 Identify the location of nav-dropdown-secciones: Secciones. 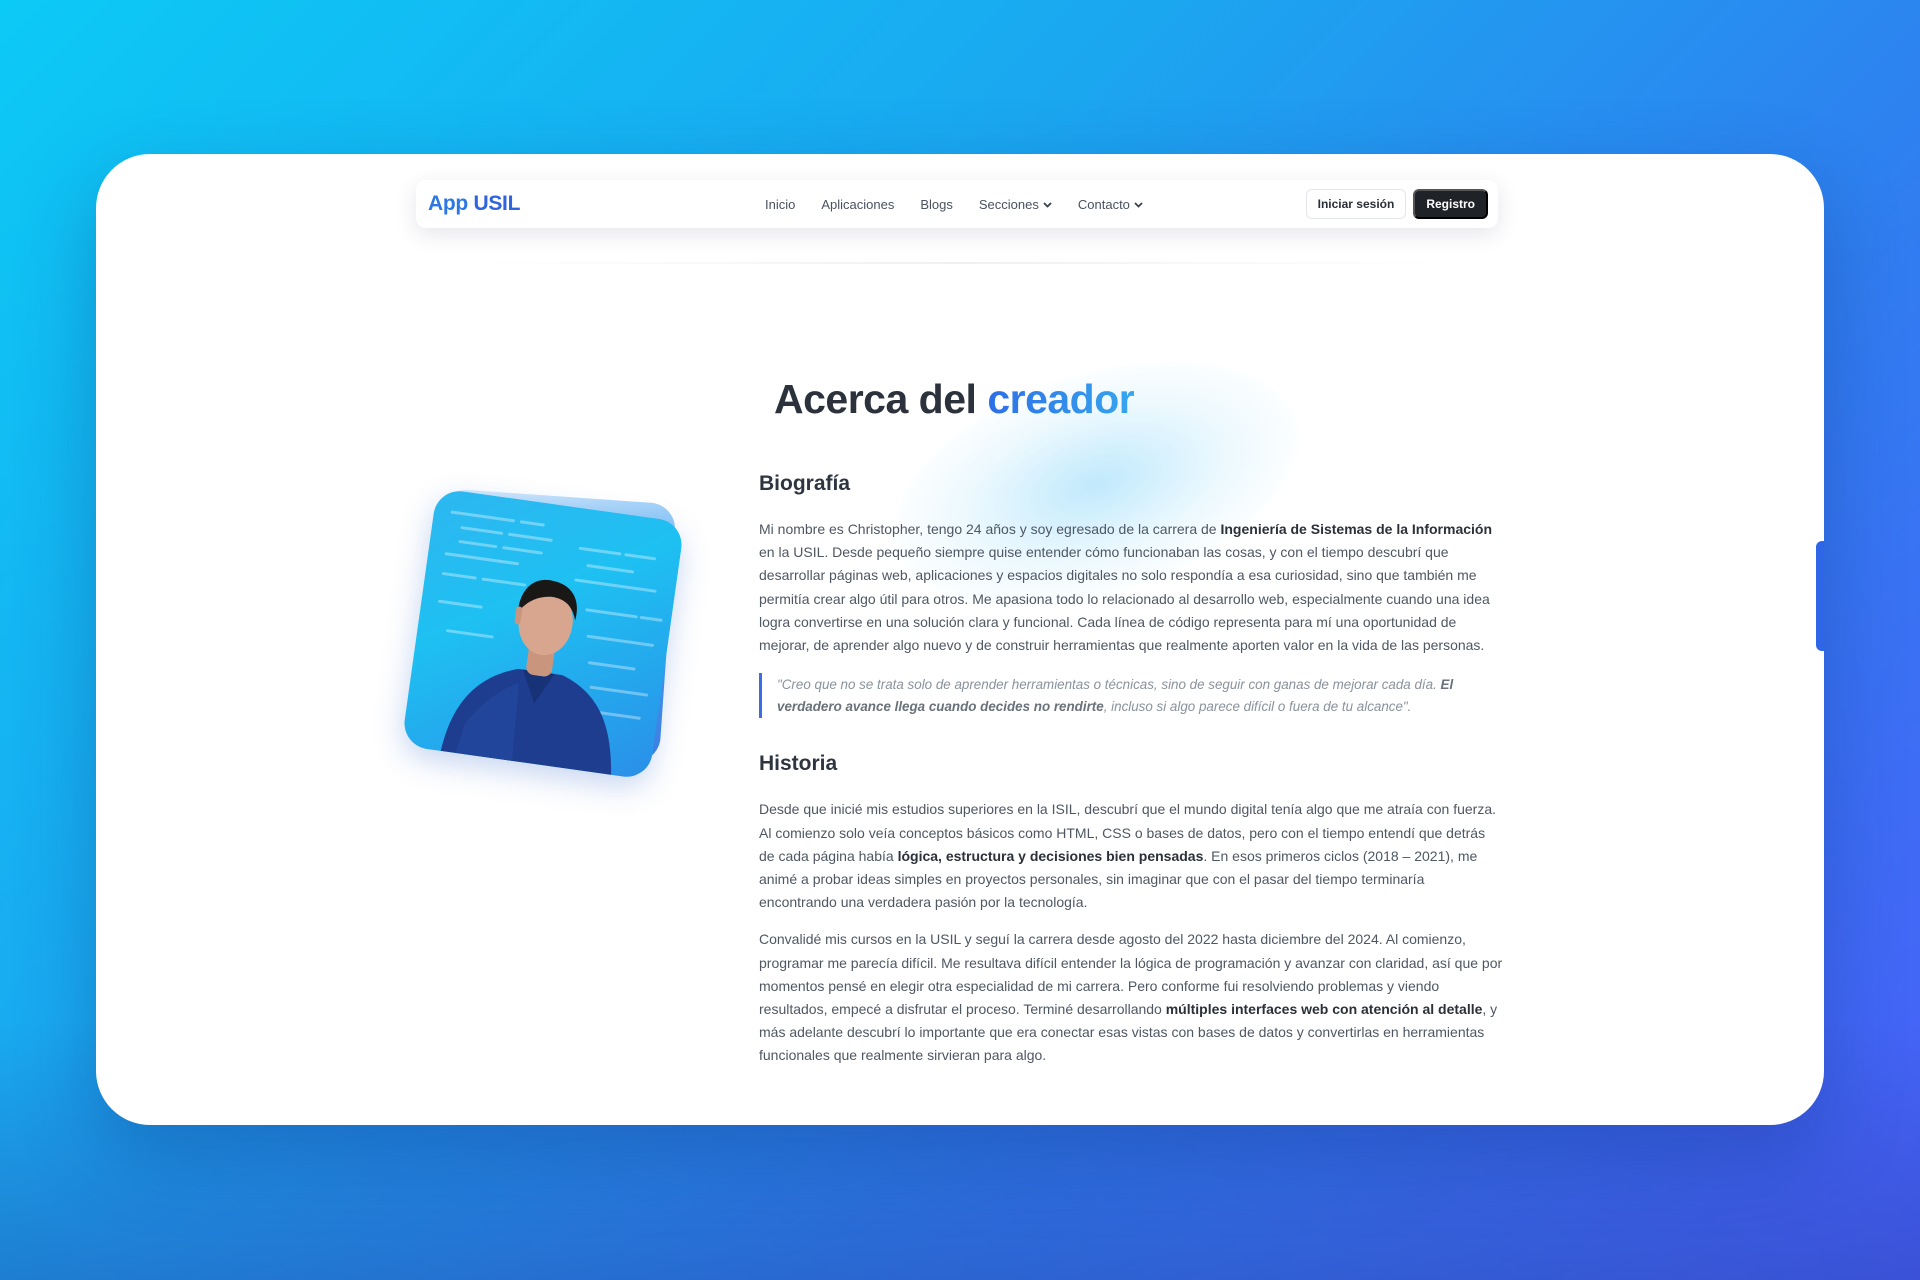
(1015, 204).